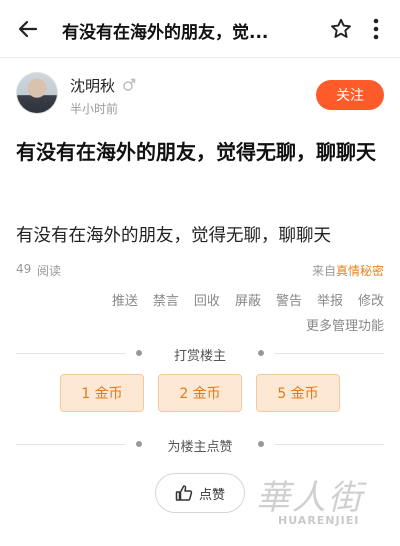 This screenshot has width=400, height=546. I want to click on author-name: 沈明秋, so click(92, 85).